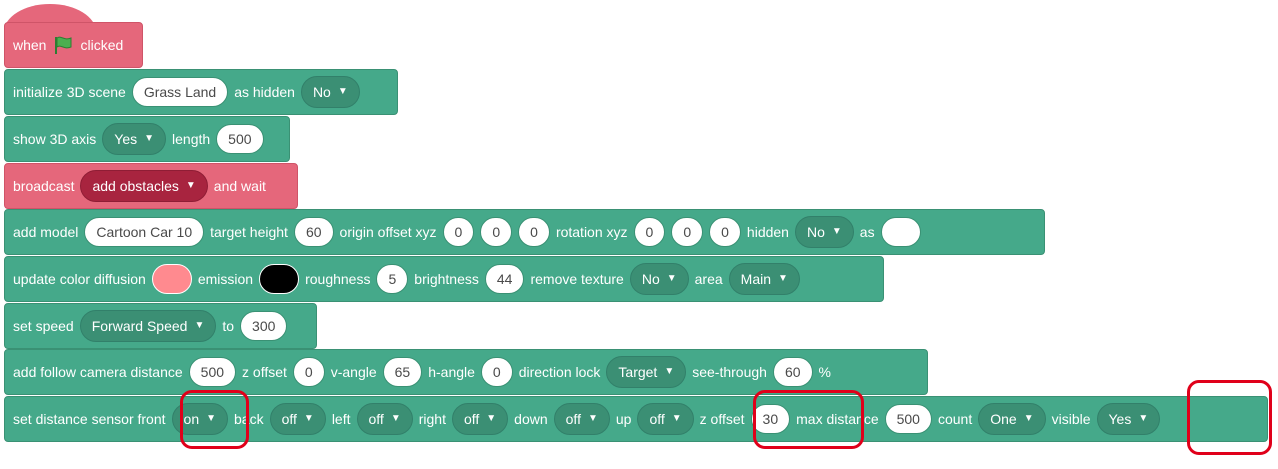  I want to click on set-speed-label: set speed, so click(43, 326).